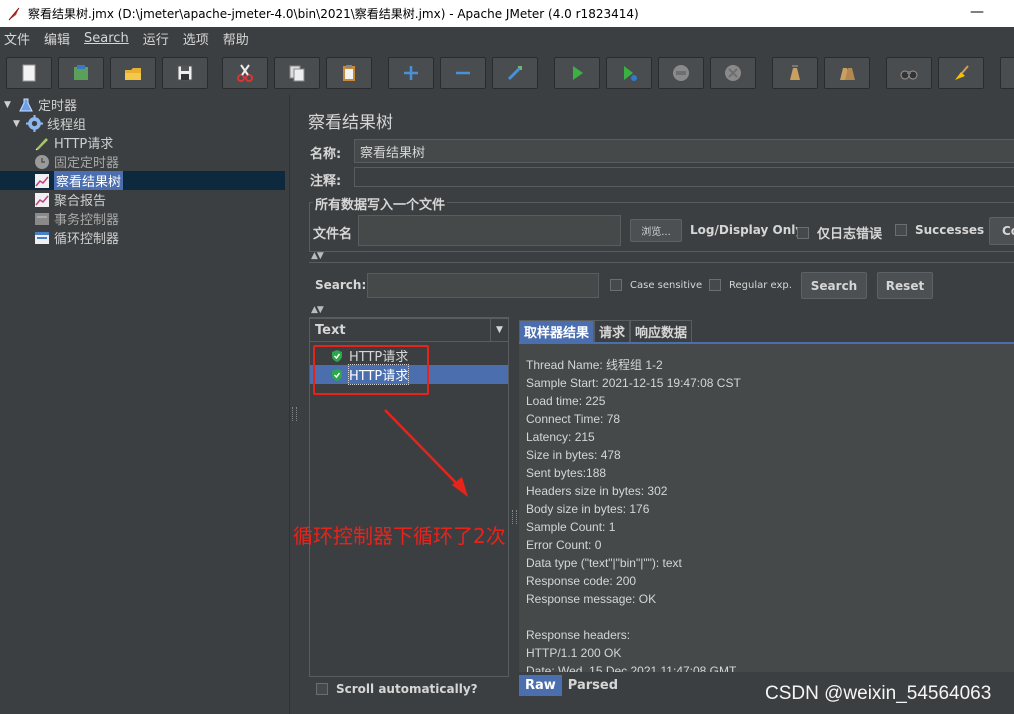 The height and width of the screenshot is (714, 1014). Describe the element at coordinates (573, 455) in the screenshot. I see `detail-line: Size in bytes: 478` at that location.